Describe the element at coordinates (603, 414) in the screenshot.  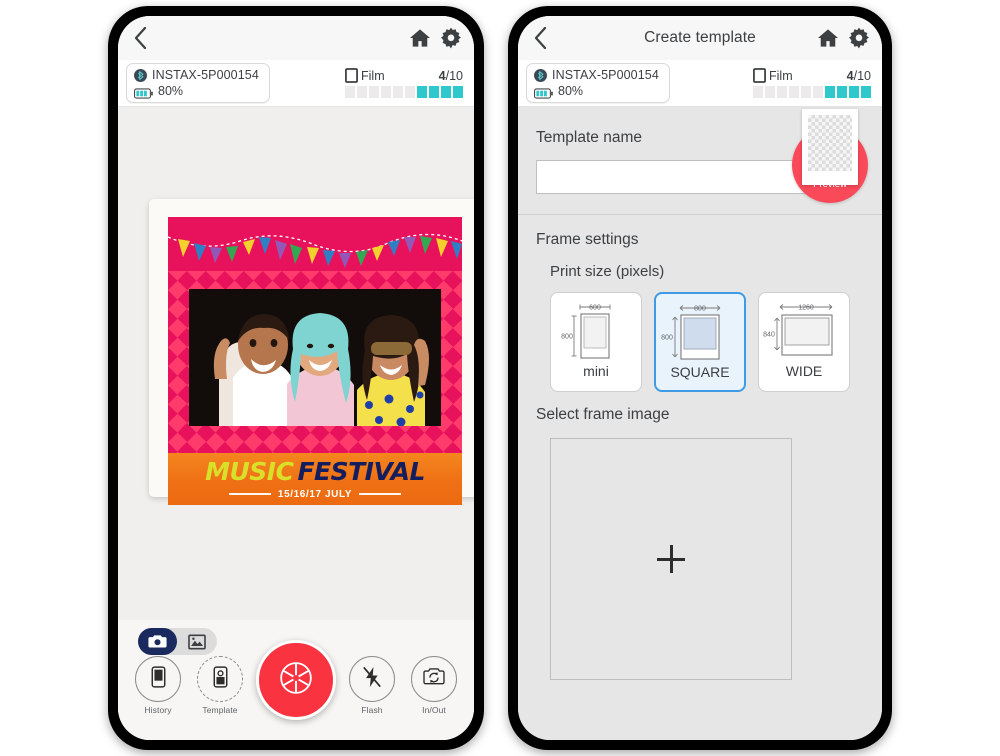
I see `select-frame-image-label: Select frame image` at that location.